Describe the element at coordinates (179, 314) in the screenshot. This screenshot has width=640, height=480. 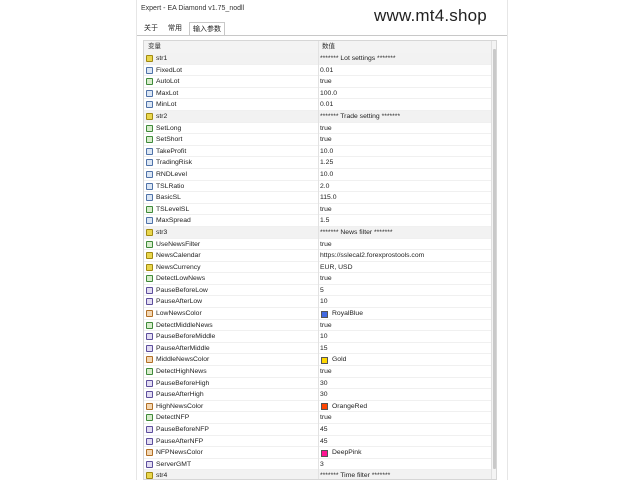
I see `row-variable-name: LowNewsColor` at that location.